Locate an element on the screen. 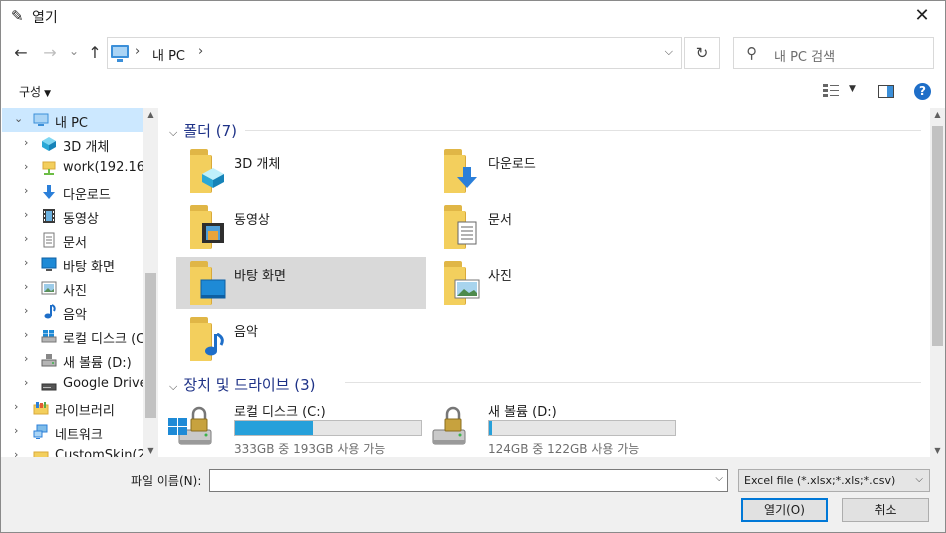 The image size is (946, 533). chevron-down-icon: ⌄ is located at coordinates (18, 118).